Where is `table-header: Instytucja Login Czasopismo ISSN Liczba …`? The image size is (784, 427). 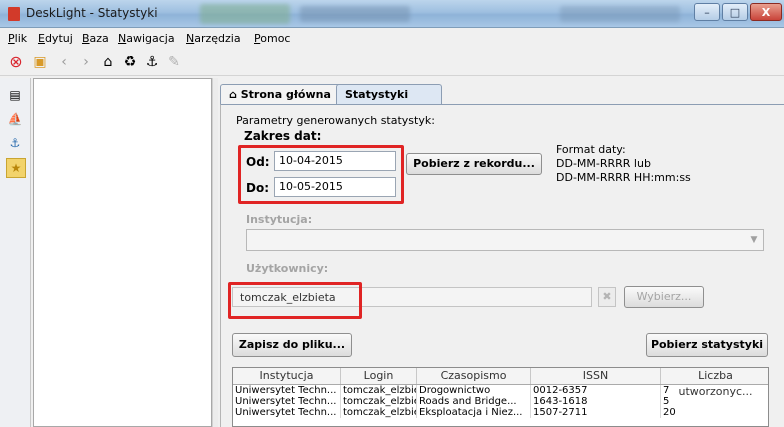 table-header: Instytucja Login Czasopismo ISSN Liczba … is located at coordinates (500, 383).